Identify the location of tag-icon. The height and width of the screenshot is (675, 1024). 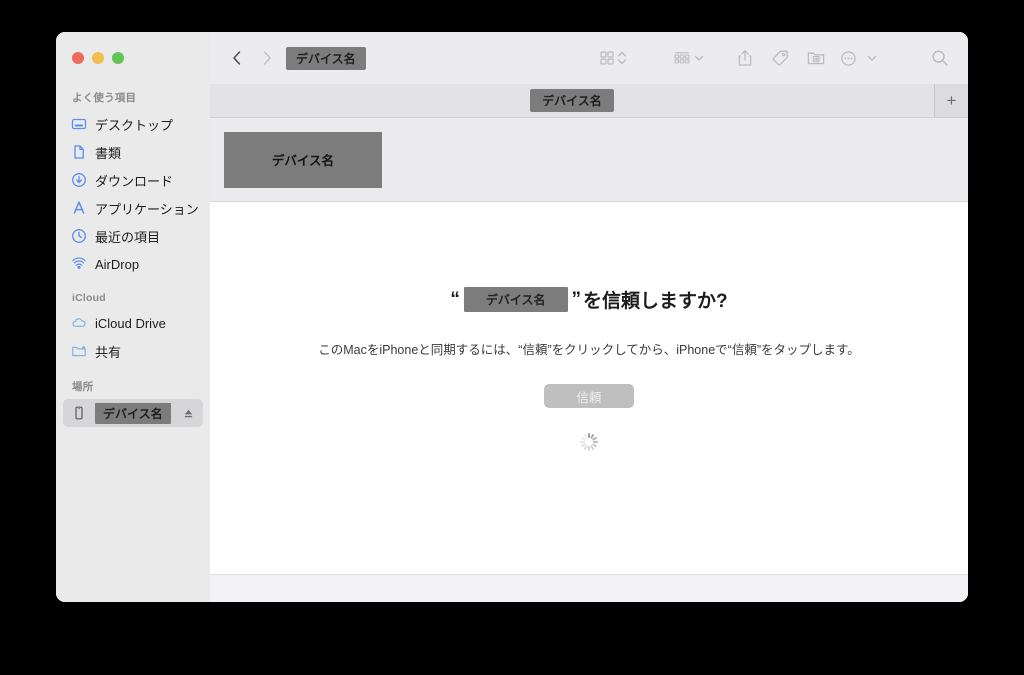
(780, 58).